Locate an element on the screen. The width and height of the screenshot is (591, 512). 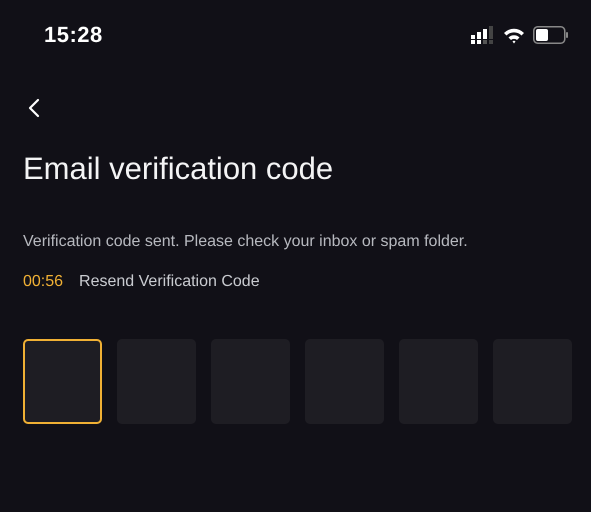
countdown-timer: 00:56 is located at coordinates (43, 282).